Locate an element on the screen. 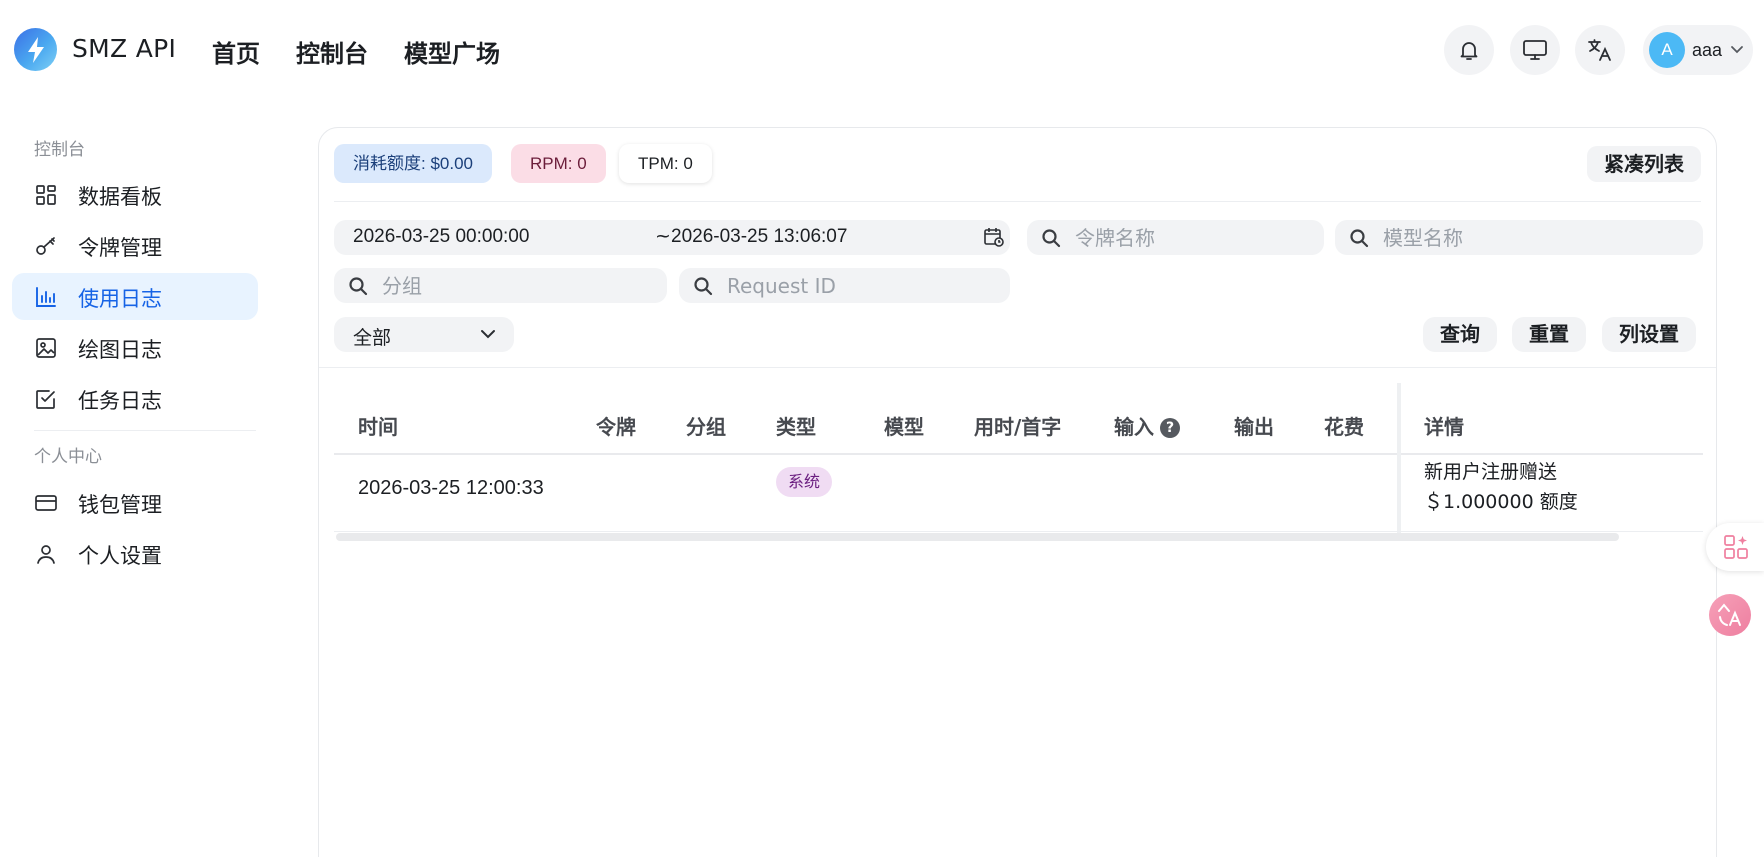  column-header-type: 类型 is located at coordinates (796, 425).